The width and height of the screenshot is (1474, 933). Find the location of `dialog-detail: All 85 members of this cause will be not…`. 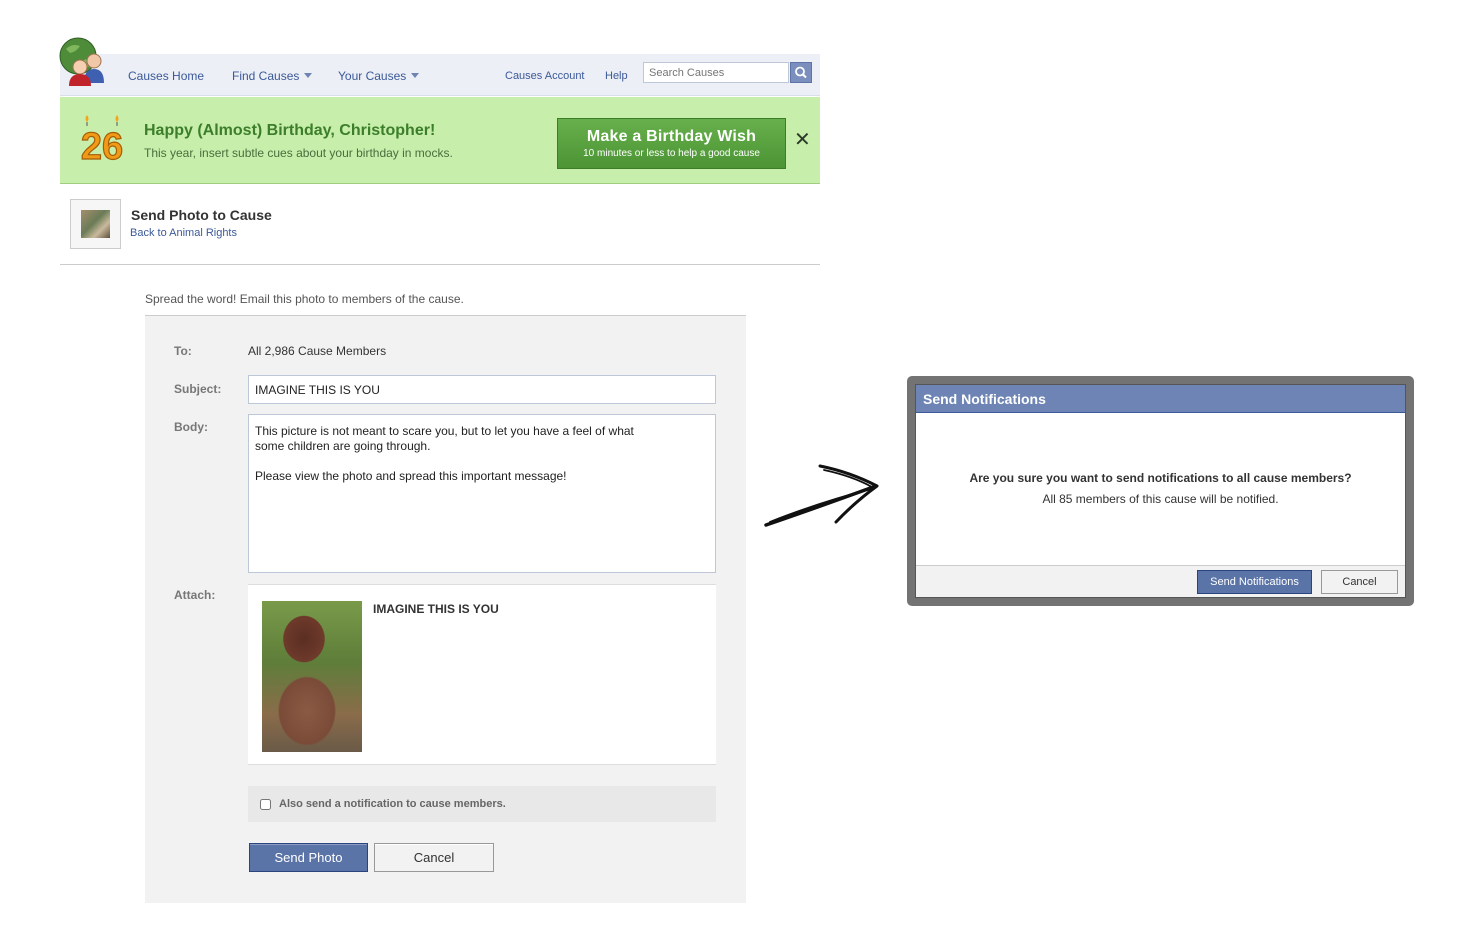

dialog-detail: All 85 members of this cause will be not… is located at coordinates (1160, 499).